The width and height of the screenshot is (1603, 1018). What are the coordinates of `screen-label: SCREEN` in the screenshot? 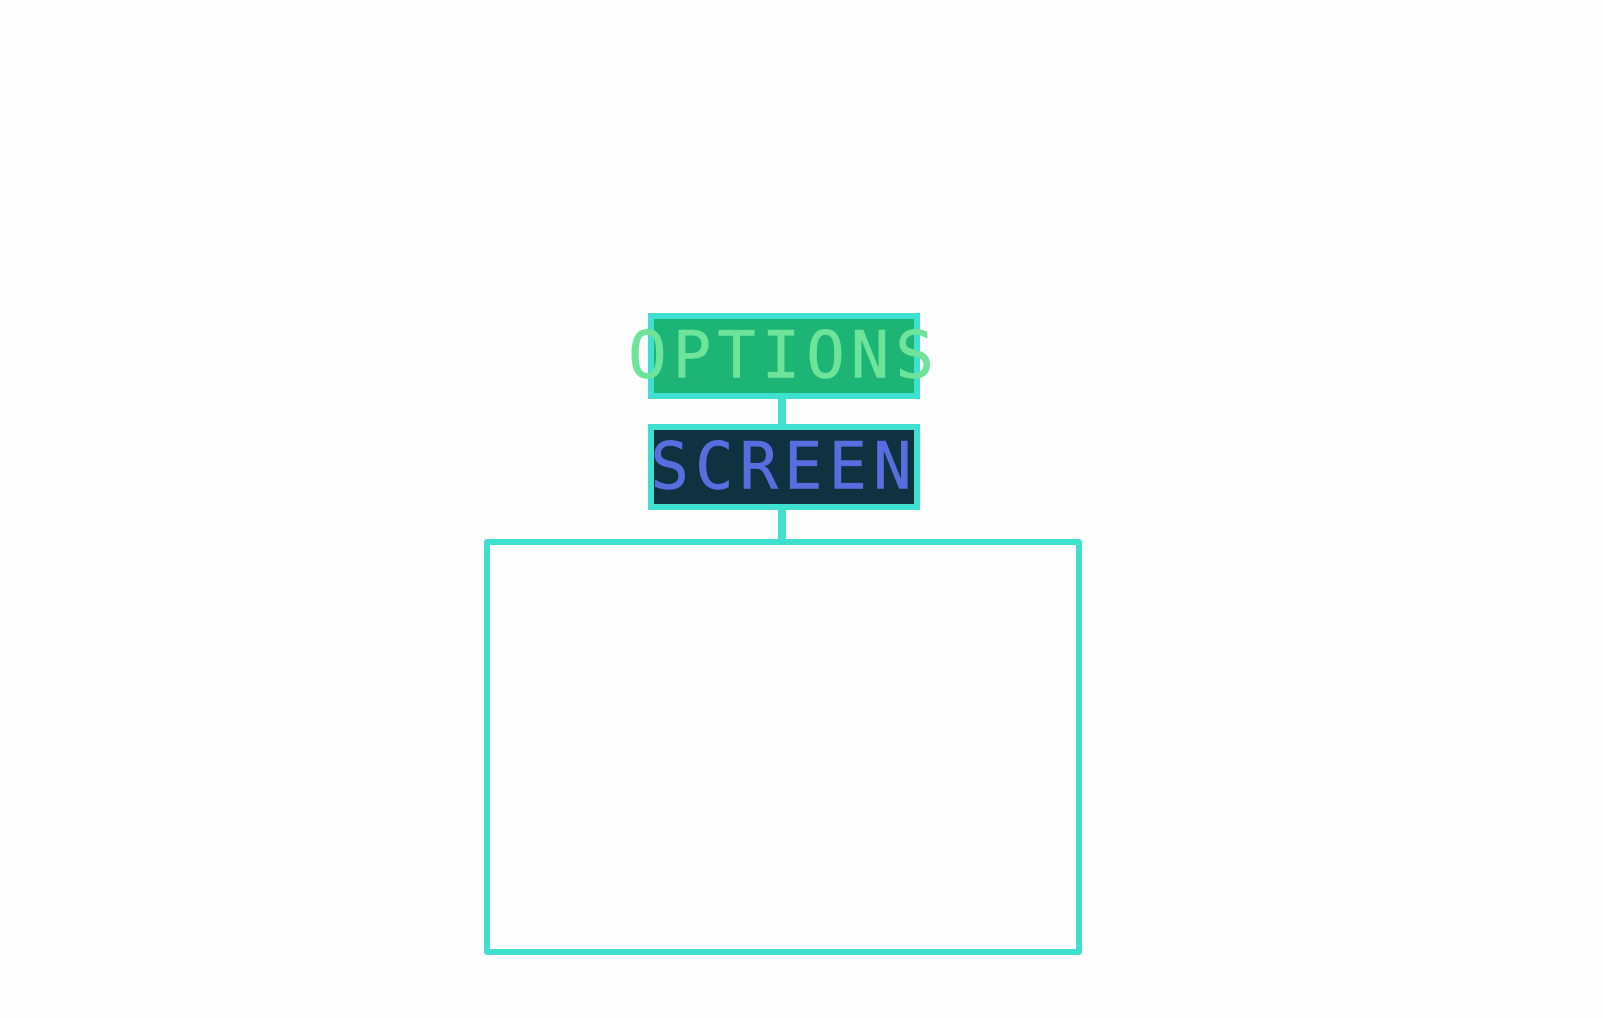 It's located at (784, 467).